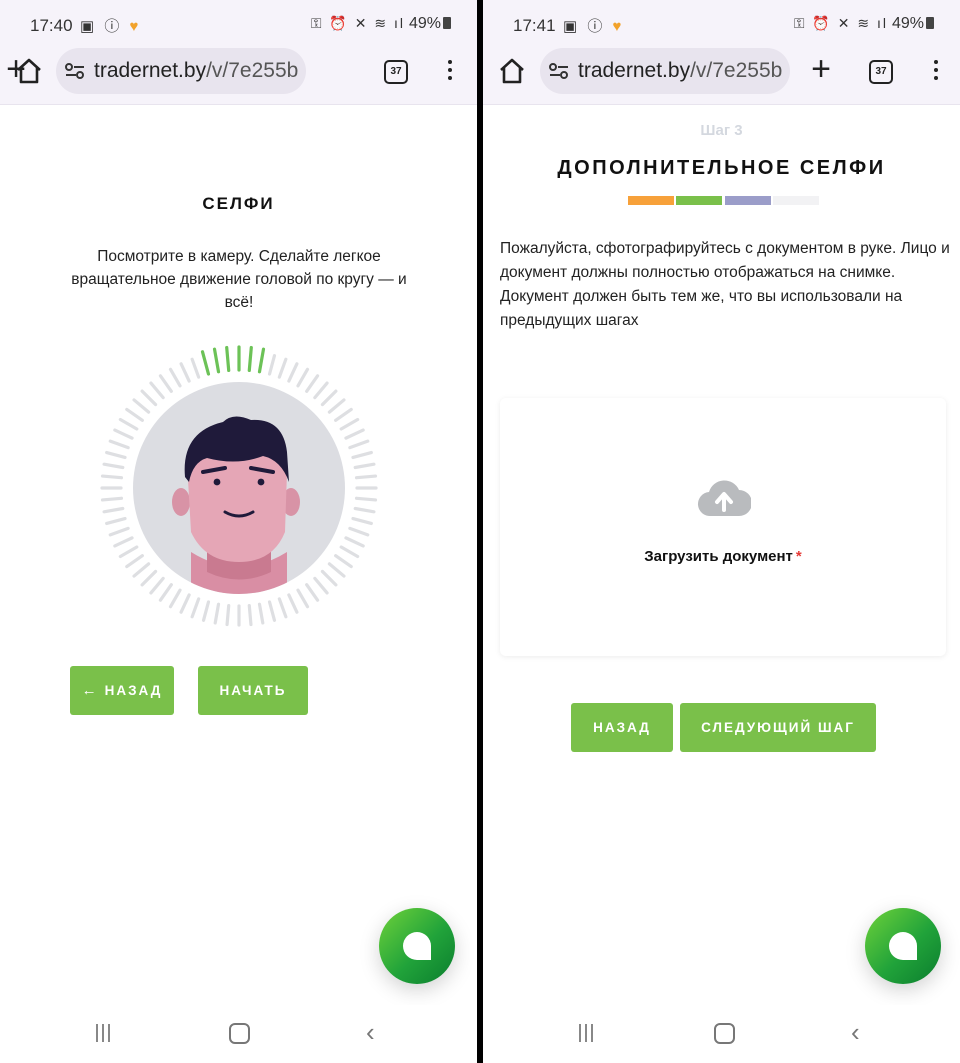  What do you see at coordinates (512, 71) in the screenshot?
I see `home-icon` at bounding box center [512, 71].